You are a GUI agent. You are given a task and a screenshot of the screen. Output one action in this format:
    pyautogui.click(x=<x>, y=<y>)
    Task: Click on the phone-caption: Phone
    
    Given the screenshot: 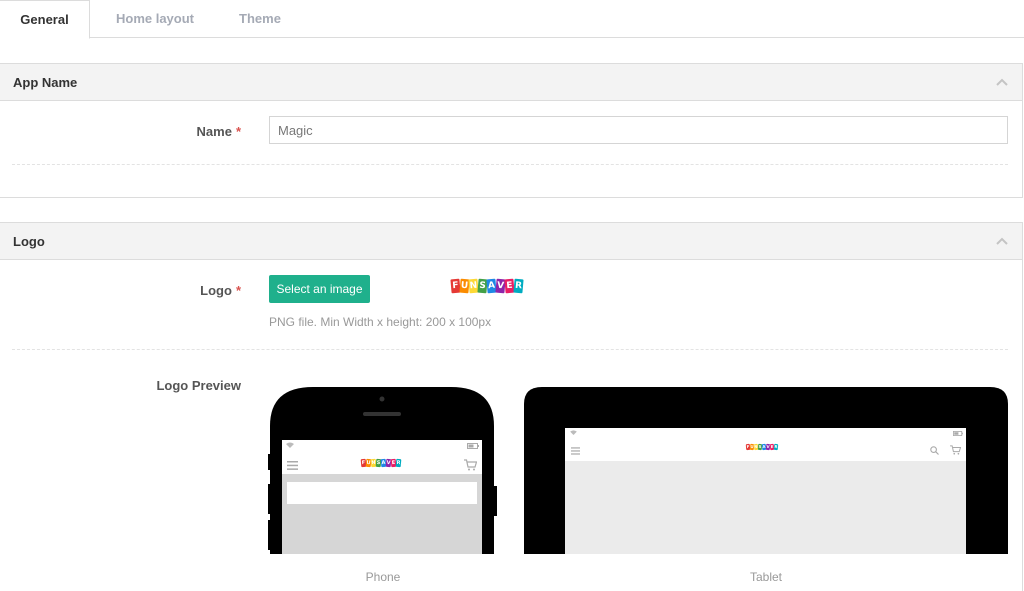 What is the action you would take?
    pyautogui.click(x=383, y=577)
    